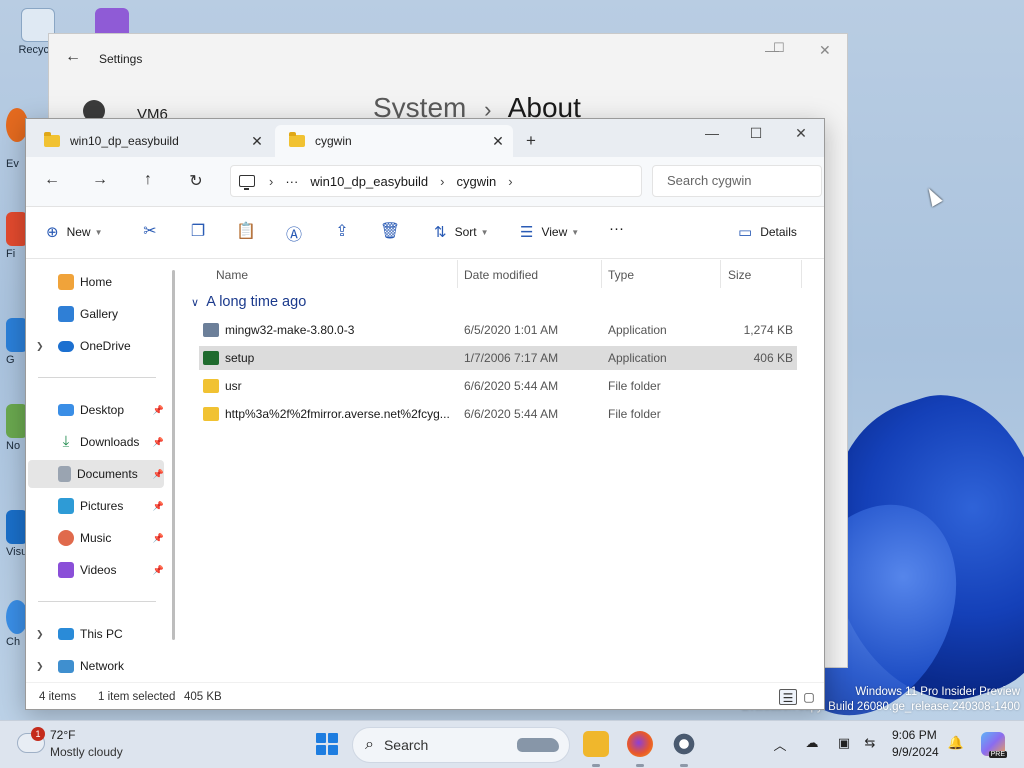  What do you see at coordinates (96, 346) in the screenshot?
I see `sidebar-item-onedrive: ❯ OneDrive` at bounding box center [96, 346].